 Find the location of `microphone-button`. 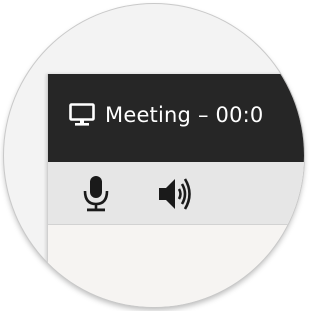

microphone-button is located at coordinates (96, 194).